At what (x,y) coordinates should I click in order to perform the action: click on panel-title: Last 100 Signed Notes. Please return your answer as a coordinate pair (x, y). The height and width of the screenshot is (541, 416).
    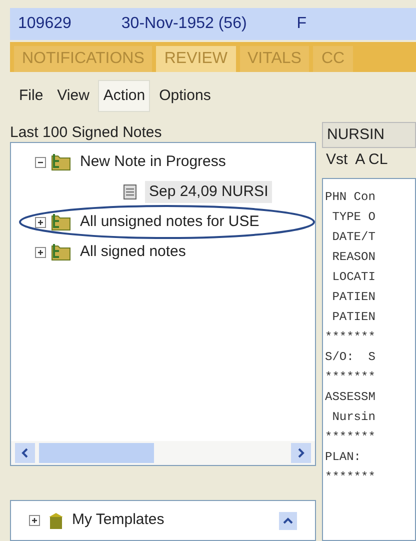
    Looking at the image, I should click on (86, 132).